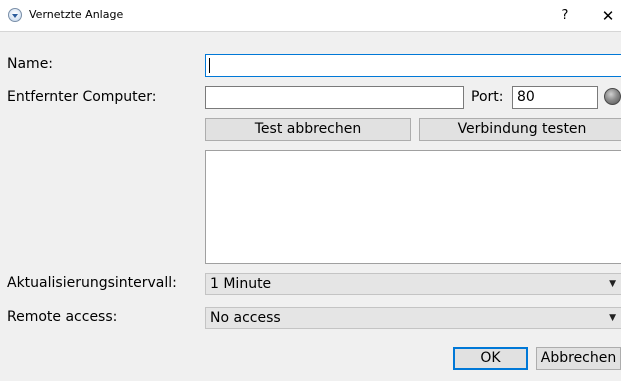  What do you see at coordinates (76, 14) in the screenshot?
I see `window-title: Vernetzte Anlage` at bounding box center [76, 14].